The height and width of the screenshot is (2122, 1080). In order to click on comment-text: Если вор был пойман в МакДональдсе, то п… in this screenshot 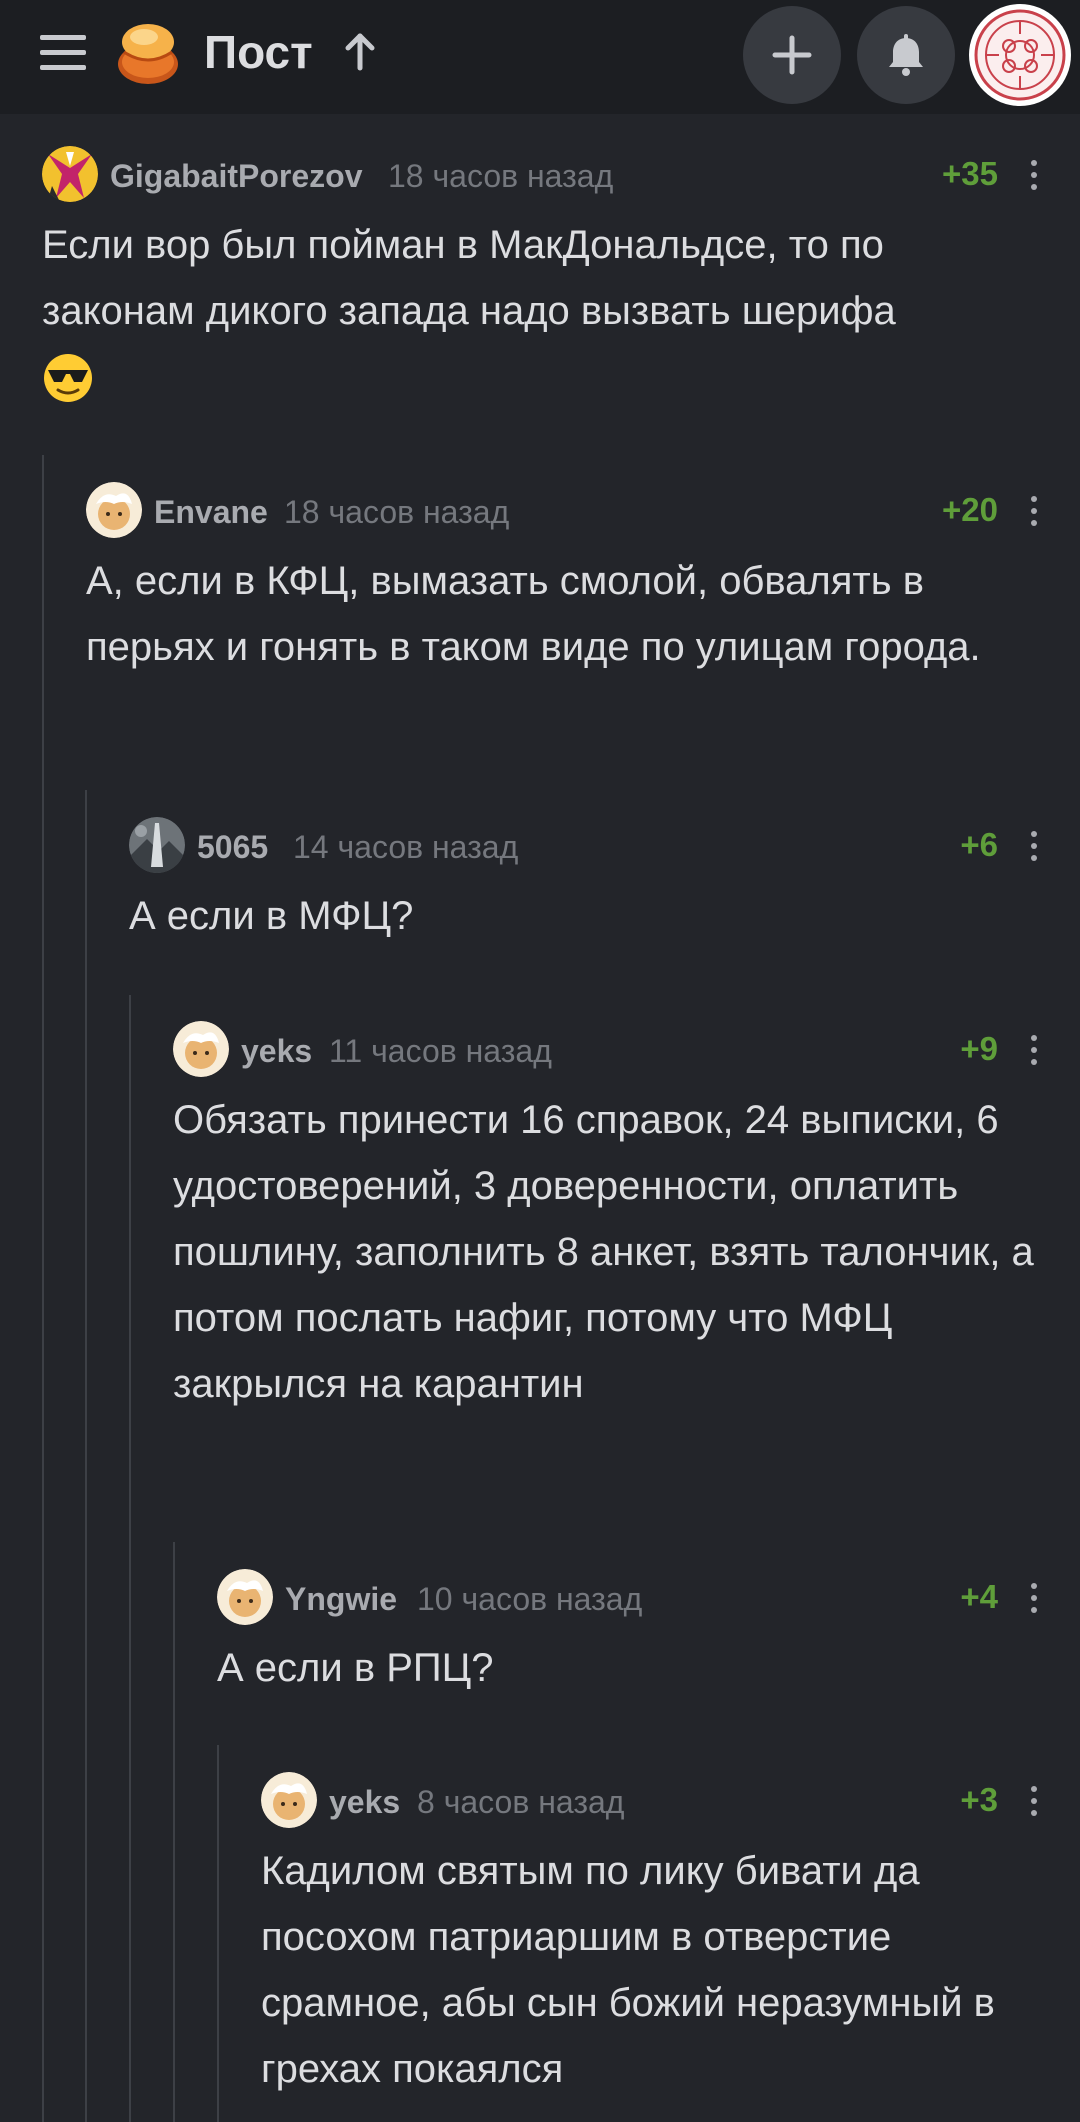, I will do `click(561, 311)`.